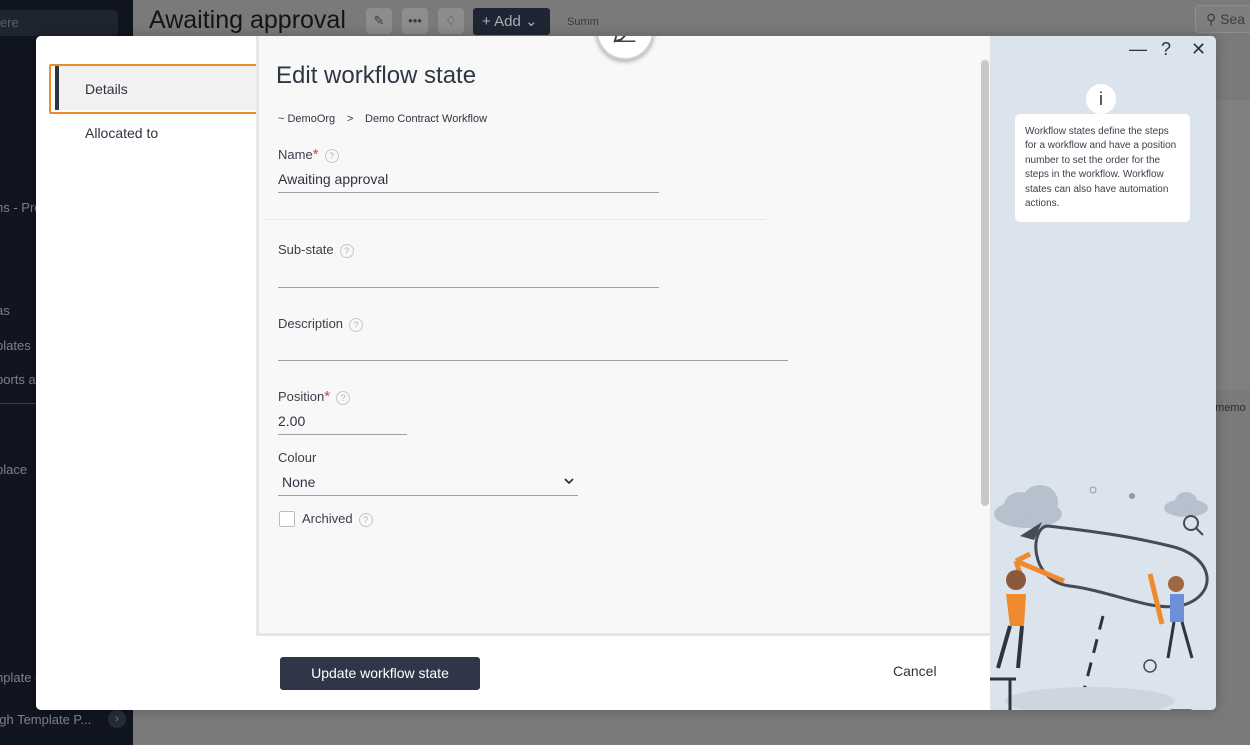  I want to click on modal-nav: Details Allocated to, so click(148, 336).